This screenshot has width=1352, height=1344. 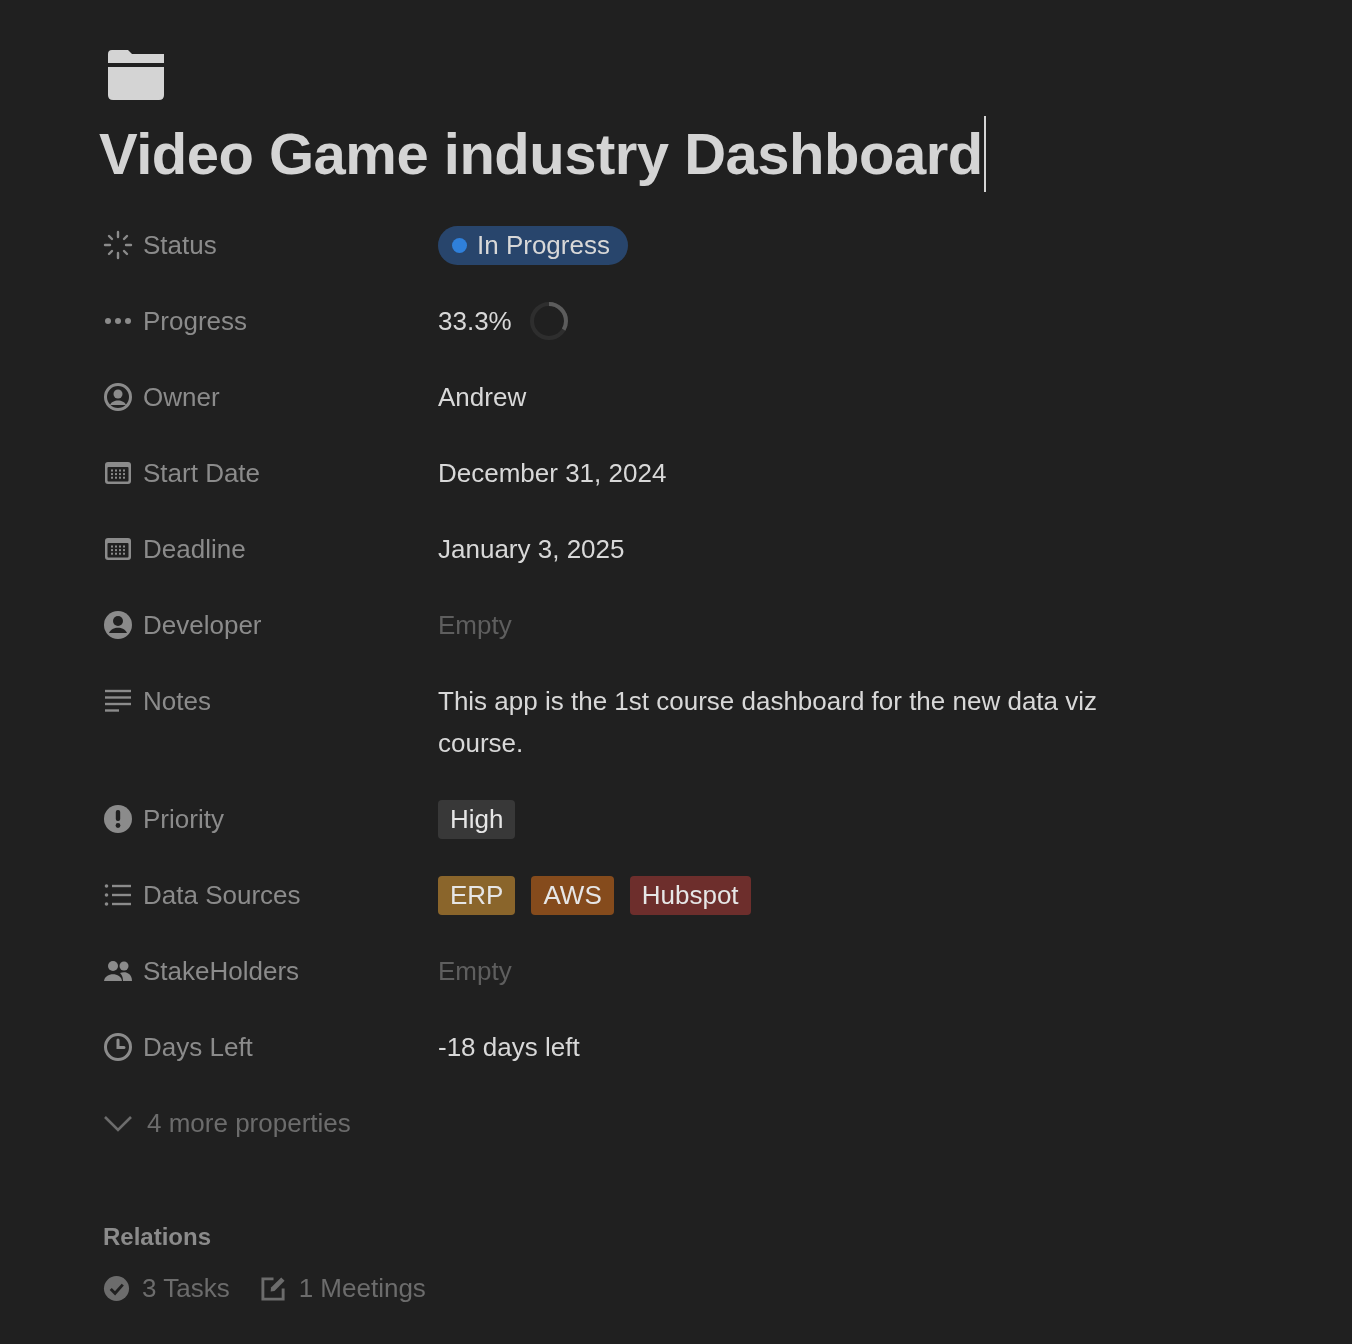 What do you see at coordinates (202, 625) in the screenshot?
I see `property-label: Developer` at bounding box center [202, 625].